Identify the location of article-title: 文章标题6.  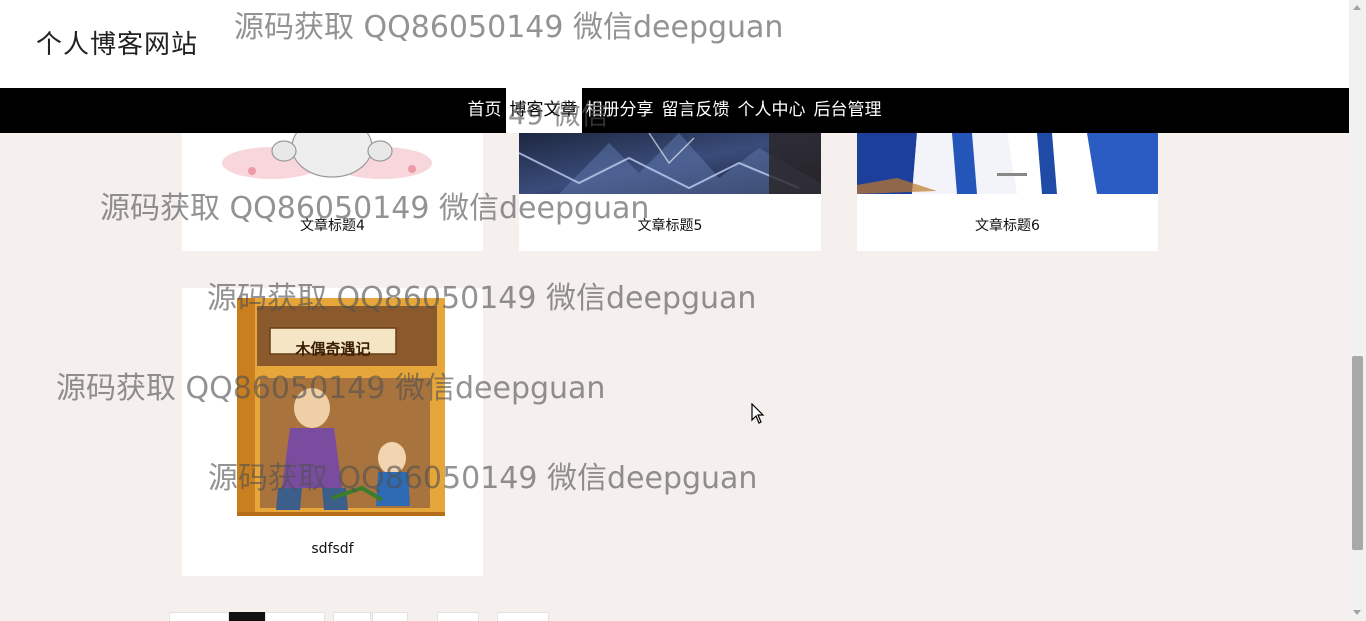
(1007, 225).